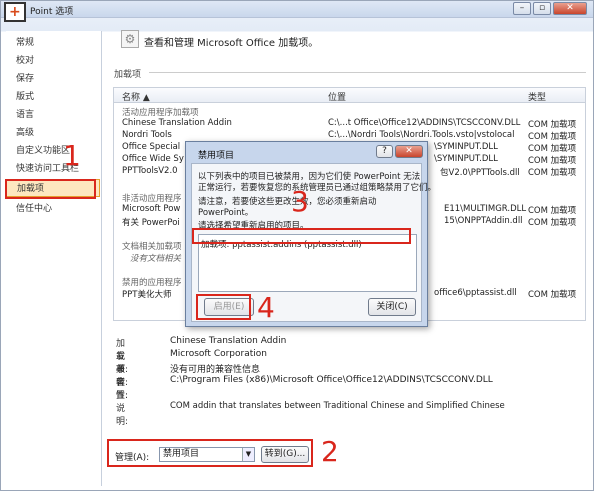 This screenshot has width=594, height=491. What do you see at coordinates (216, 156) in the screenshot?
I see `dialog-title: 禁用项目` at bounding box center [216, 156].